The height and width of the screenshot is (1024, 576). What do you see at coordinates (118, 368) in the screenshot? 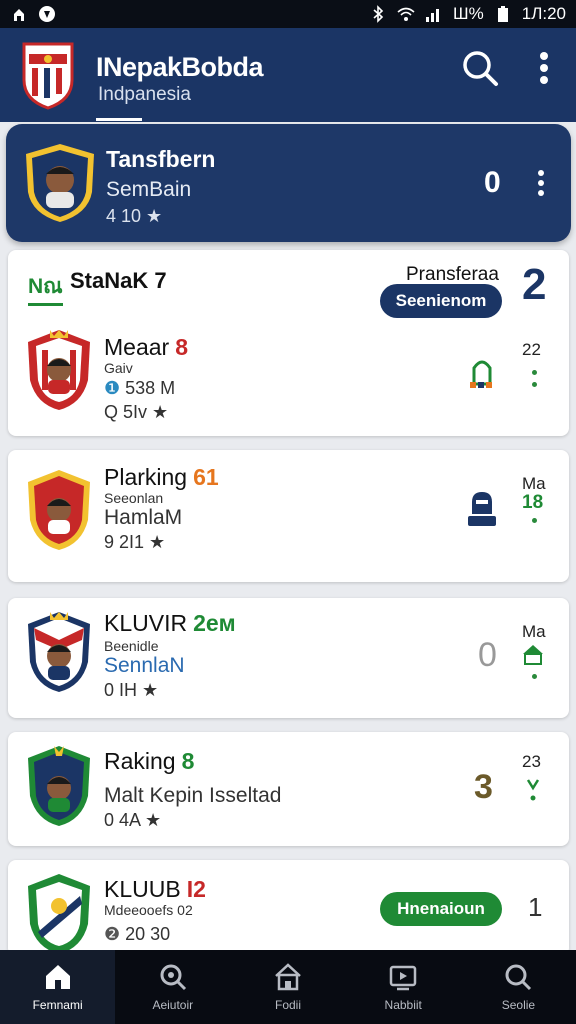
I see `player-subtitle: Gaiv` at bounding box center [118, 368].